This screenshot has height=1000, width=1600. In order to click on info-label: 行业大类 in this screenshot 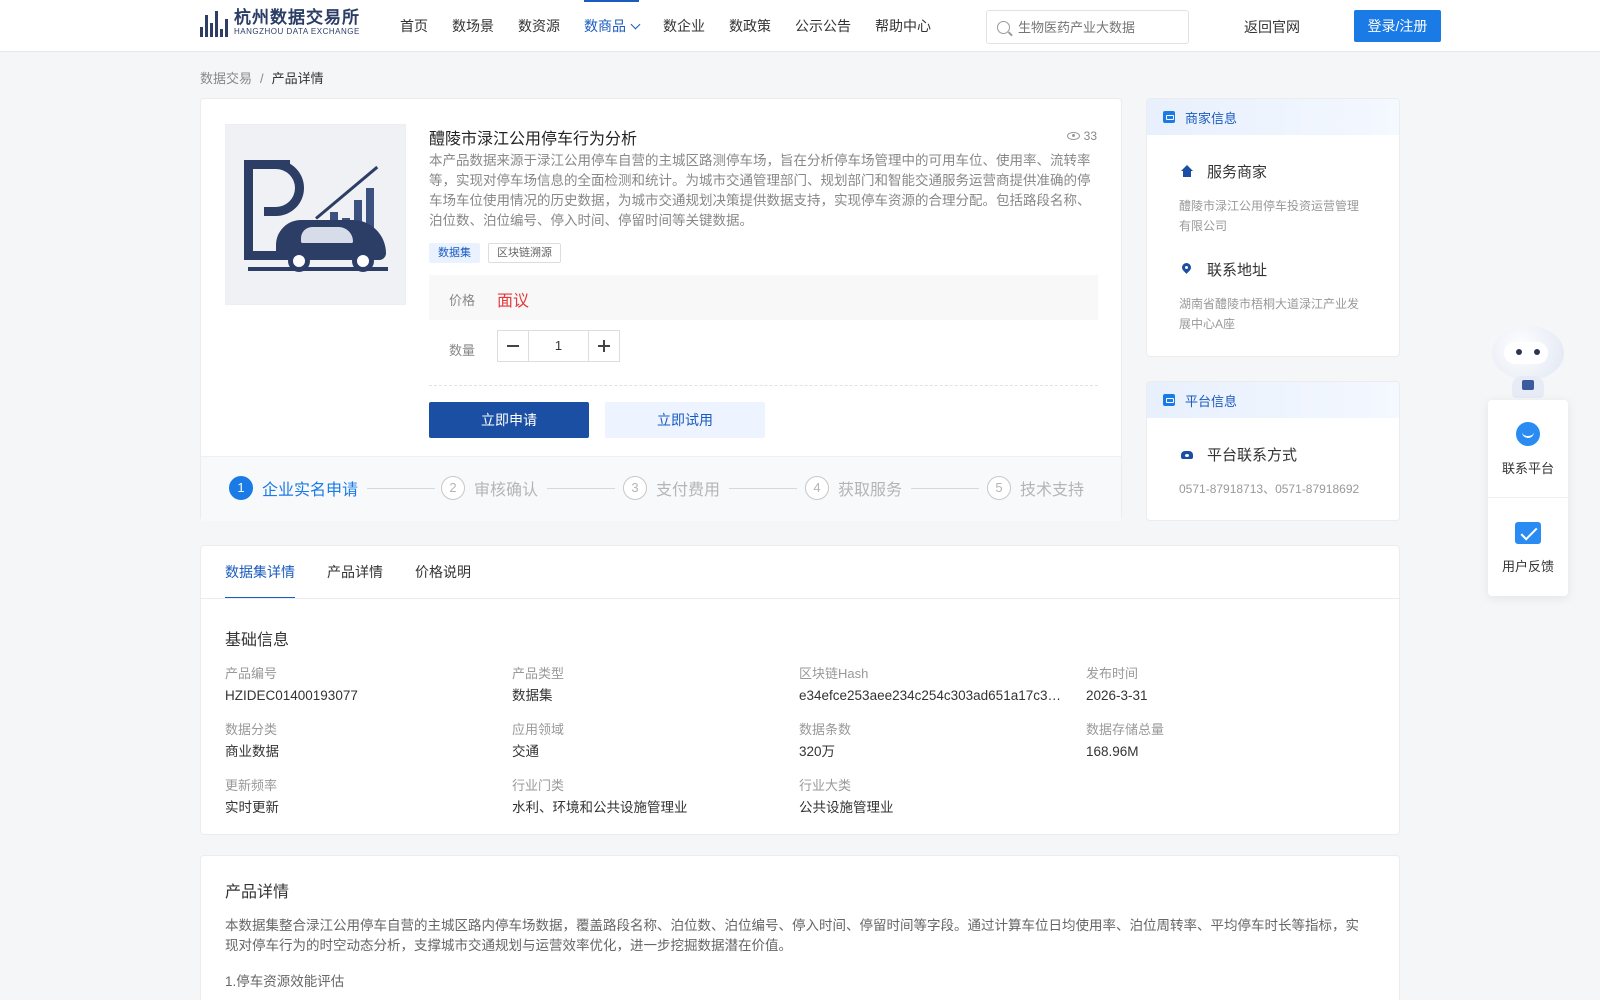, I will do `click(825, 785)`.